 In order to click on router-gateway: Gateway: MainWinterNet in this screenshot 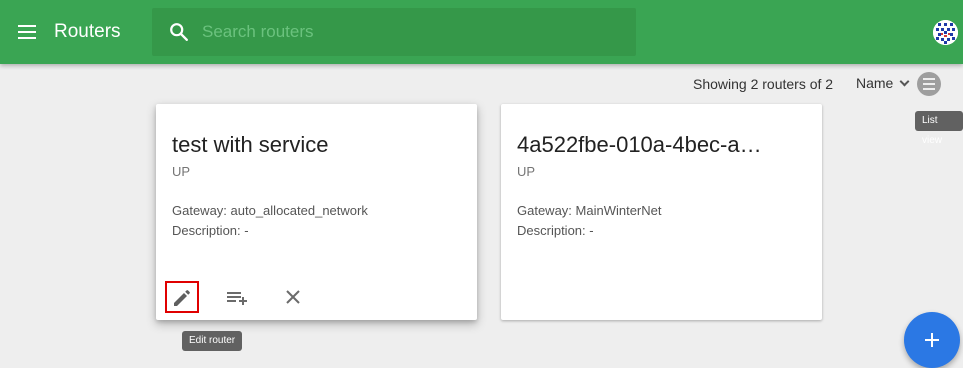, I will do `click(589, 210)`.